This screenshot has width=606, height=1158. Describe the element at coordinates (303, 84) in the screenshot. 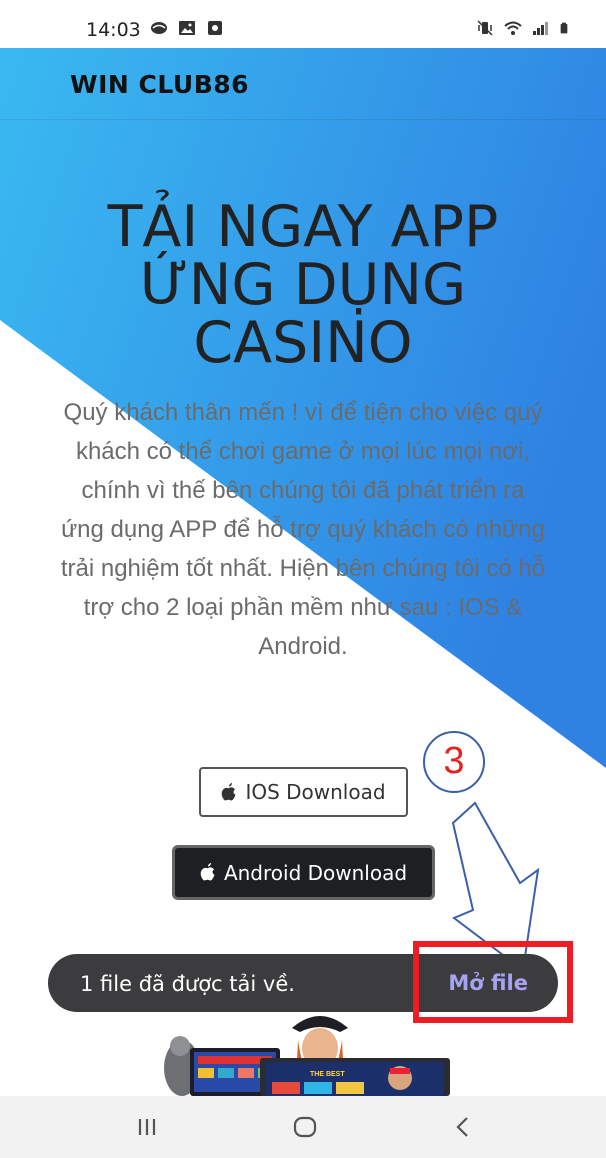

I see `site-header: WIN CLUB86` at that location.